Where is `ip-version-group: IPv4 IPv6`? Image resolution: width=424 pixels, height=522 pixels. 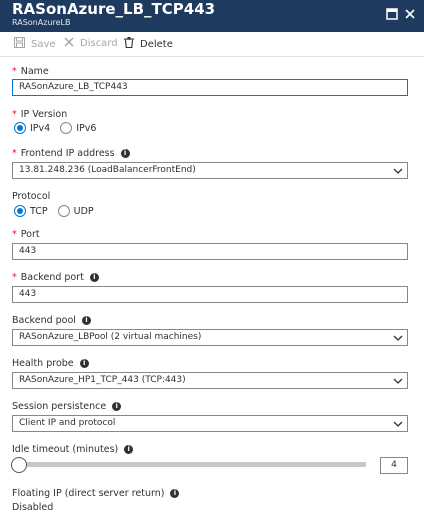 ip-version-group: IPv4 IPv6 is located at coordinates (60, 128).